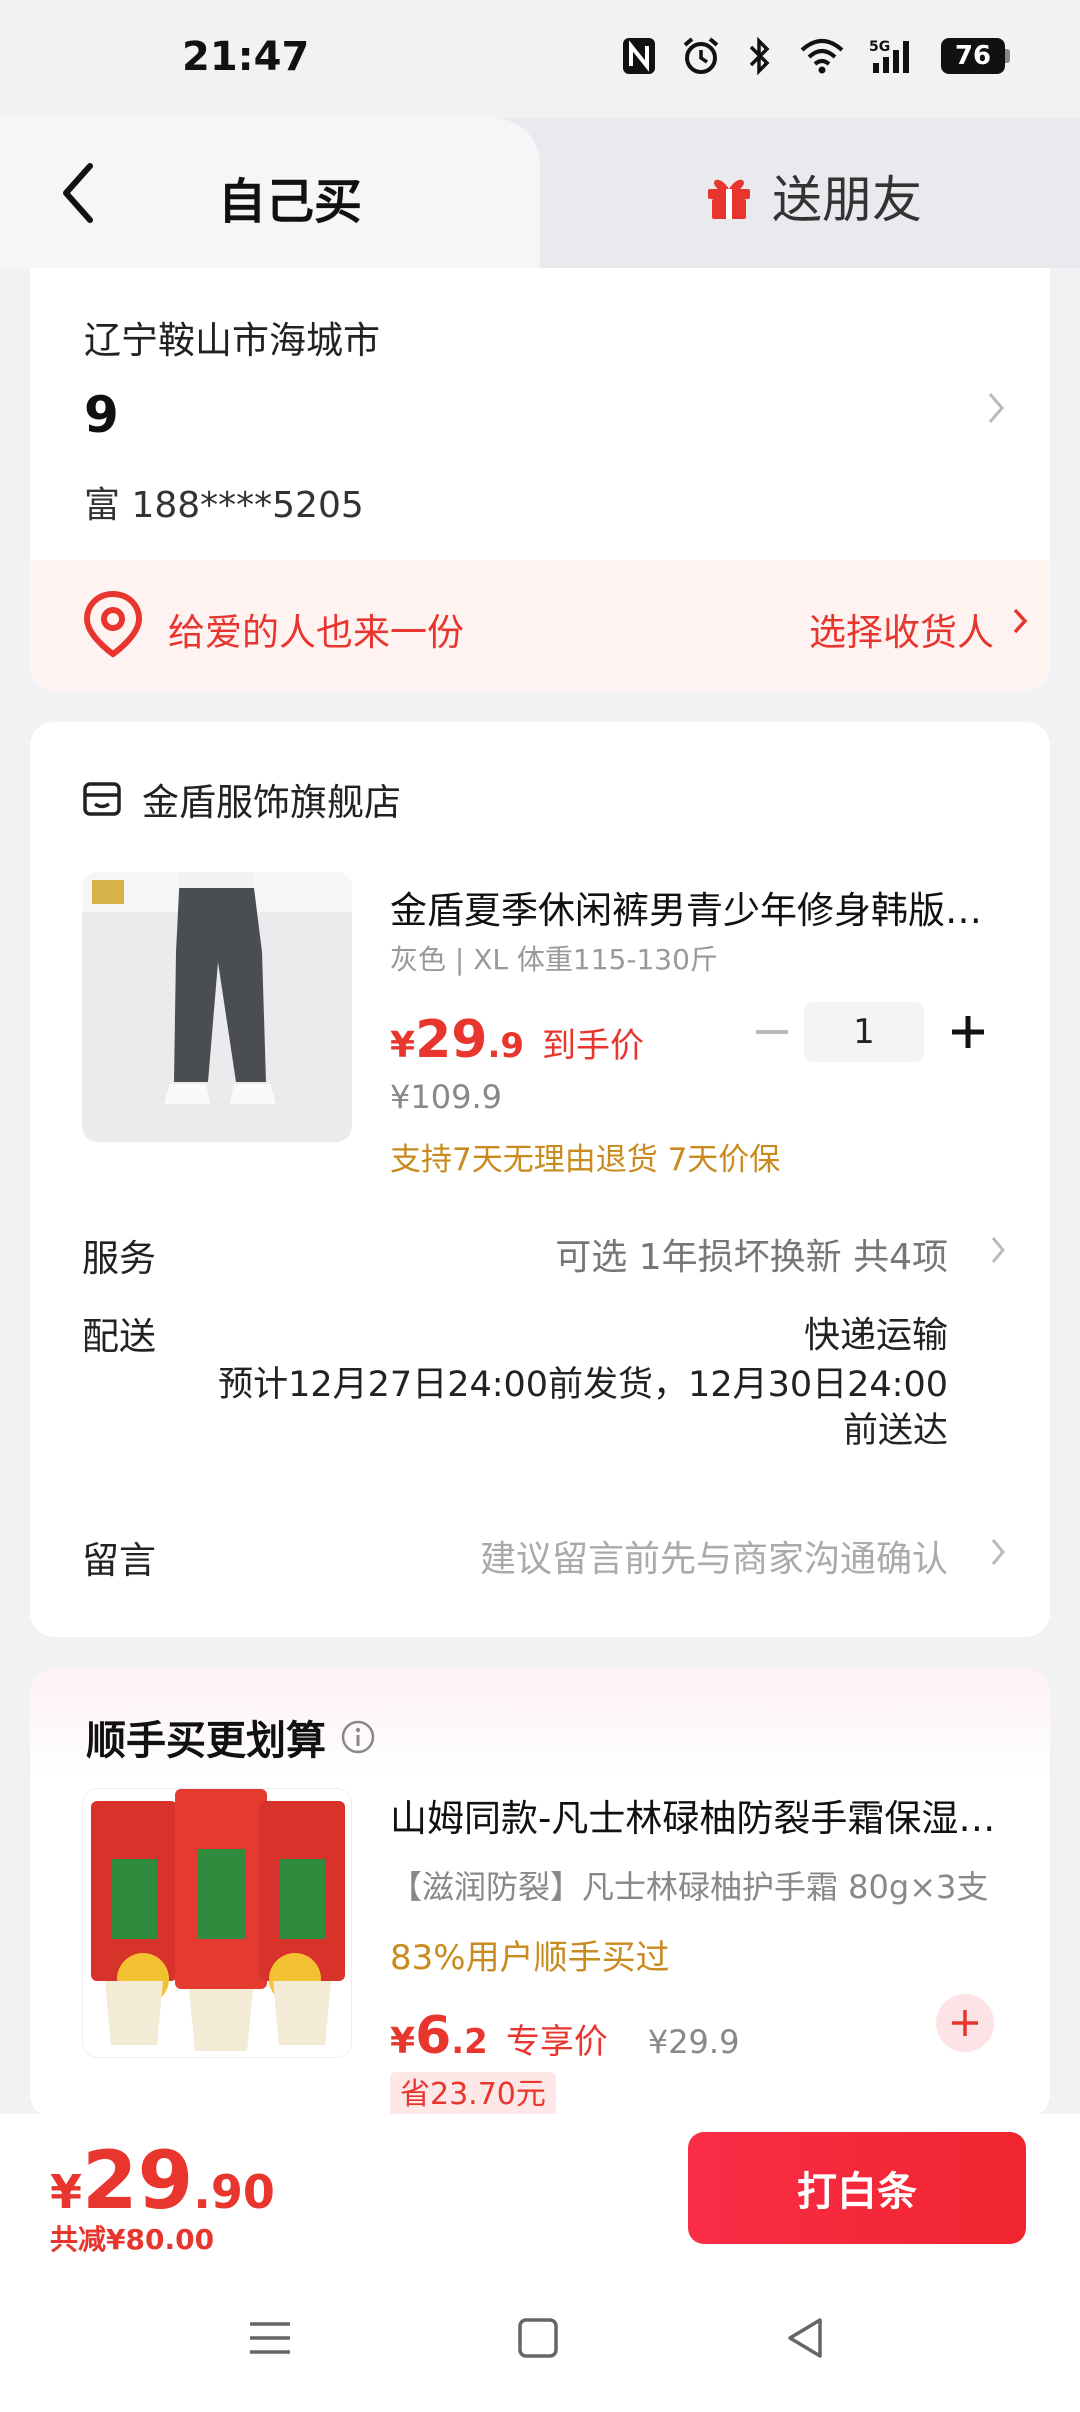 The image size is (1080, 2412). I want to click on gift-banner: 给爱的人也来一份 选择收货人, so click(540, 625).